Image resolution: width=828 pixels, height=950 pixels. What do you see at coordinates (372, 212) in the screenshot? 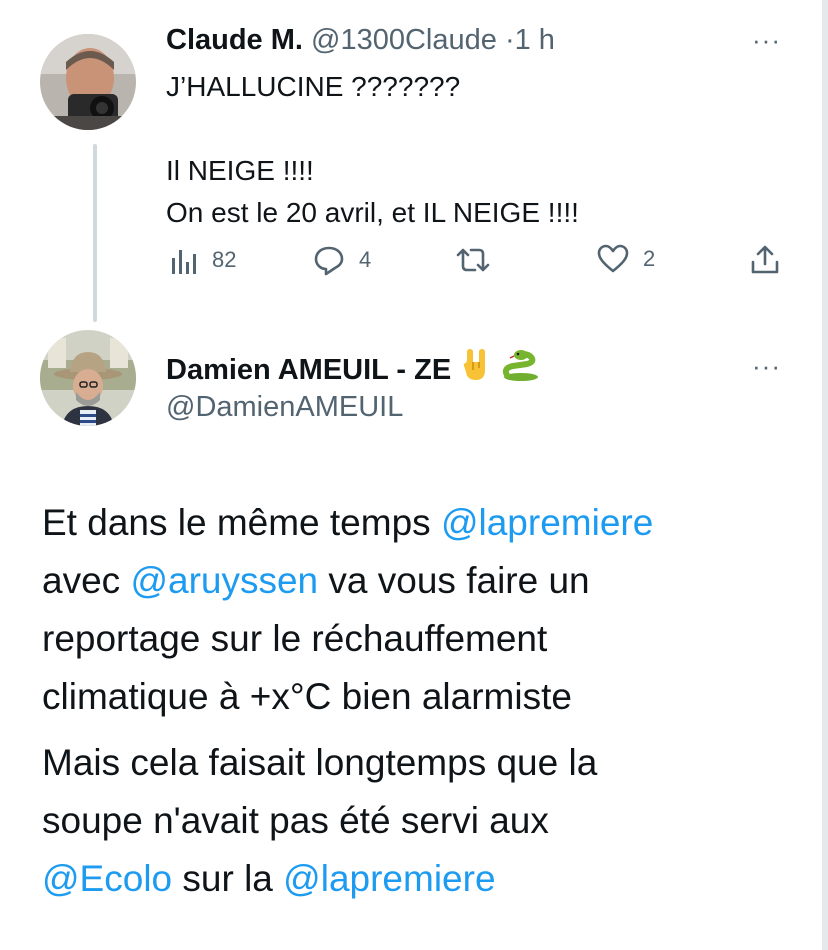
I see `reply-text-line: On est le 20 avril, et IL NEIGE !!!!` at bounding box center [372, 212].